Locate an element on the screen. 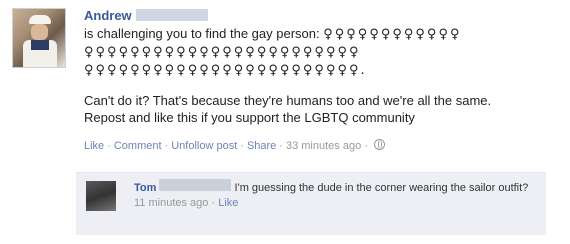  like-link: Like is located at coordinates (94, 146).